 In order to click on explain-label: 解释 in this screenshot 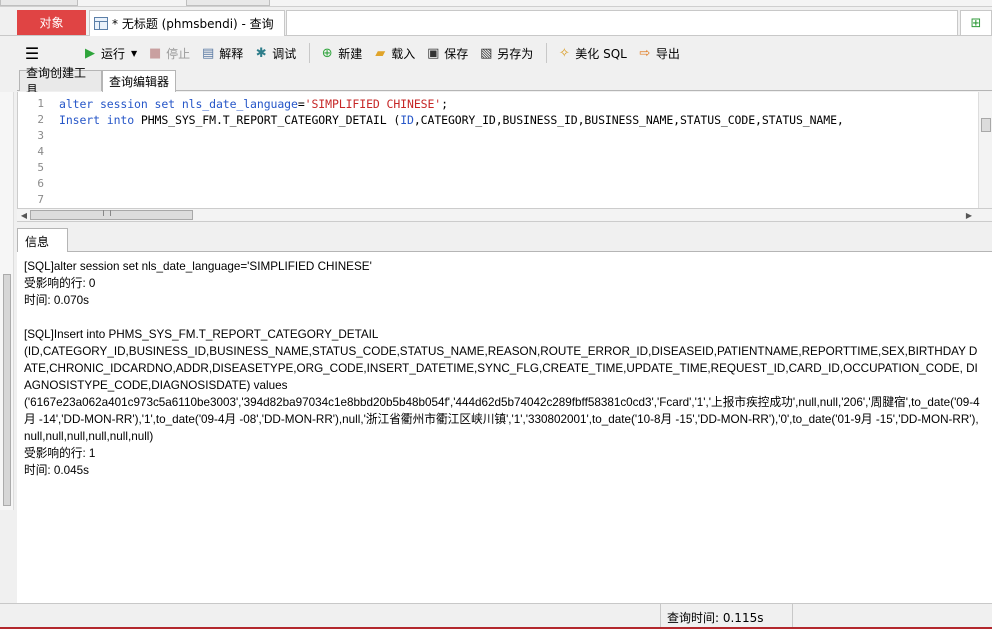, I will do `click(231, 53)`.